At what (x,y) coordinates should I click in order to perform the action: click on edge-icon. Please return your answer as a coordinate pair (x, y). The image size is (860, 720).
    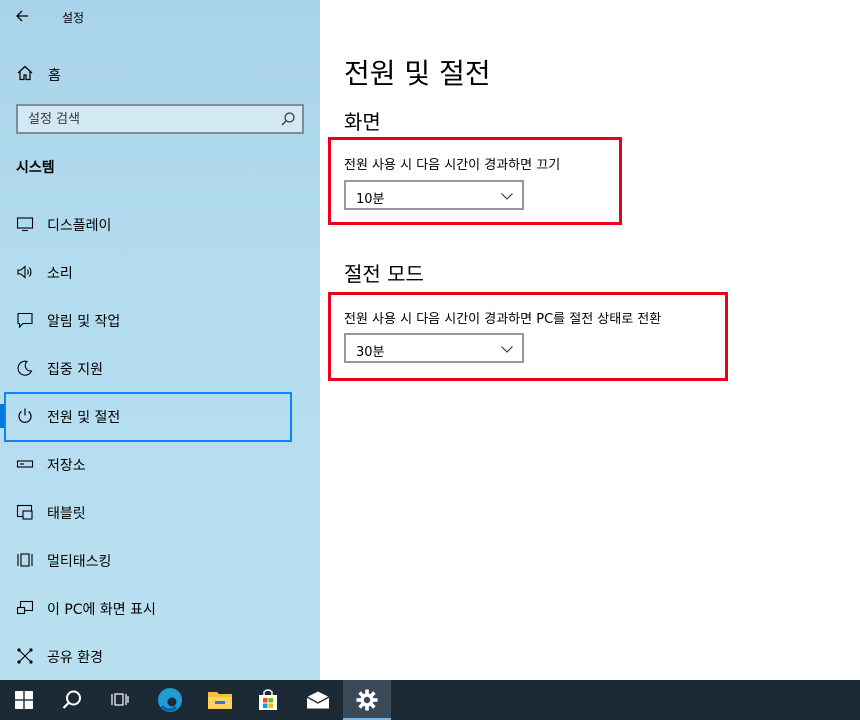
    Looking at the image, I should click on (170, 700).